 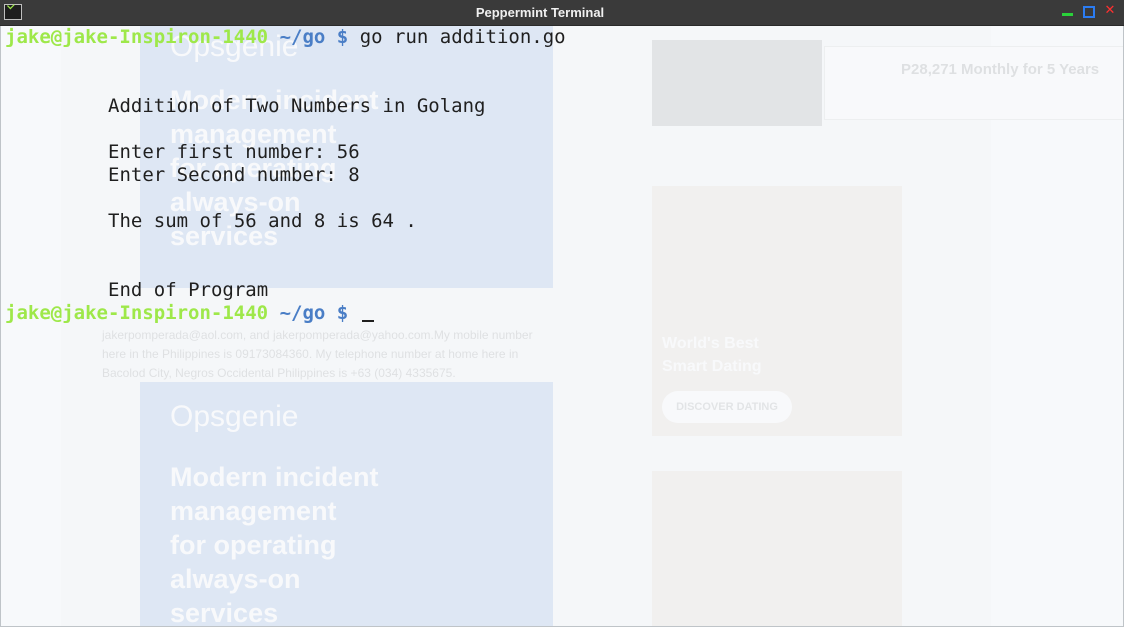 I want to click on minimize-icon, so click(x=1068, y=11).